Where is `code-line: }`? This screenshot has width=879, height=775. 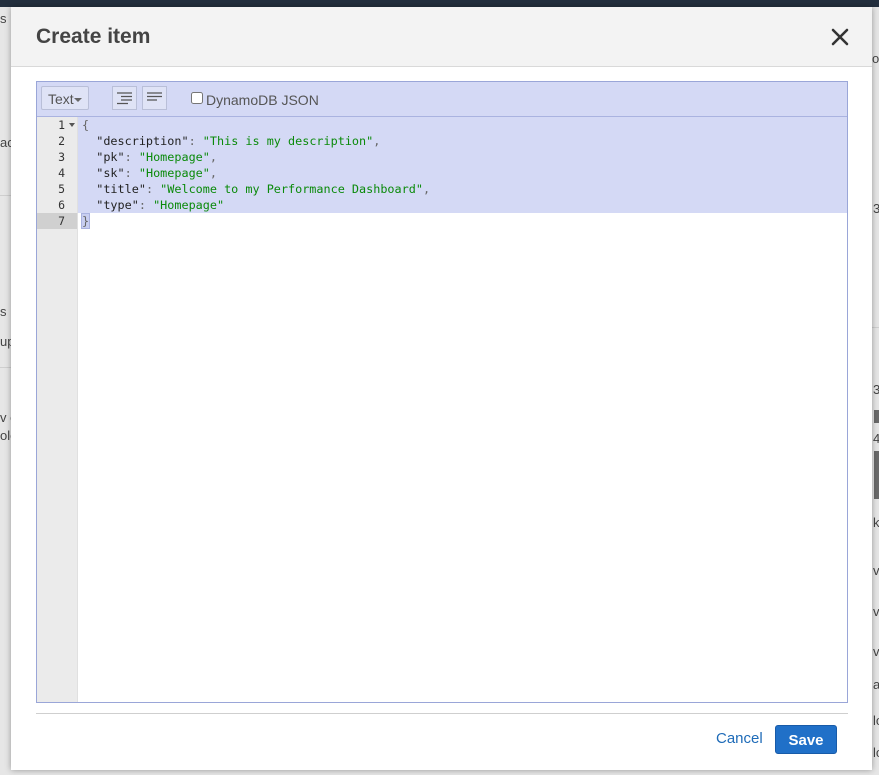
code-line: } is located at coordinates (85, 221).